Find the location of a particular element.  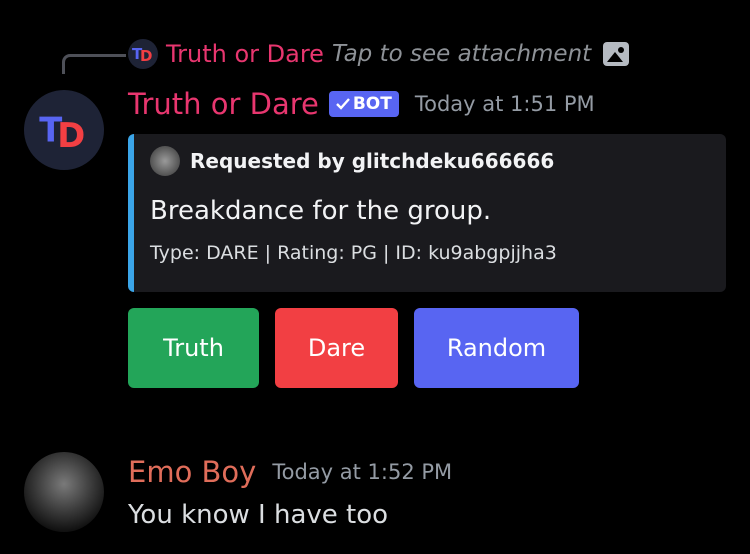

bot-badge: BOT is located at coordinates (363, 104).